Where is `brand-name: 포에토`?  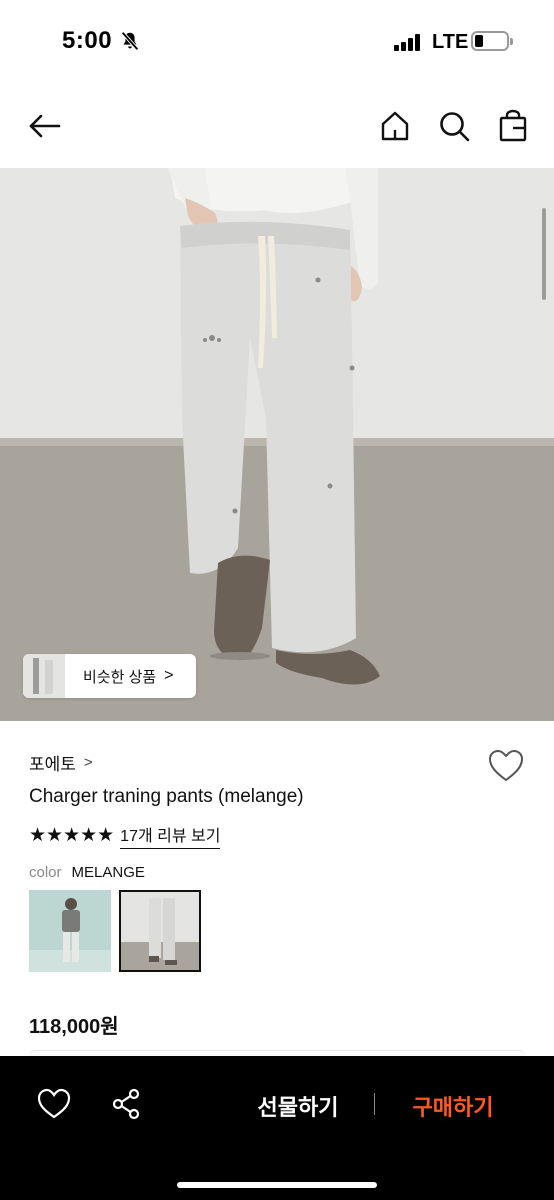 brand-name: 포에토 is located at coordinates (52, 764).